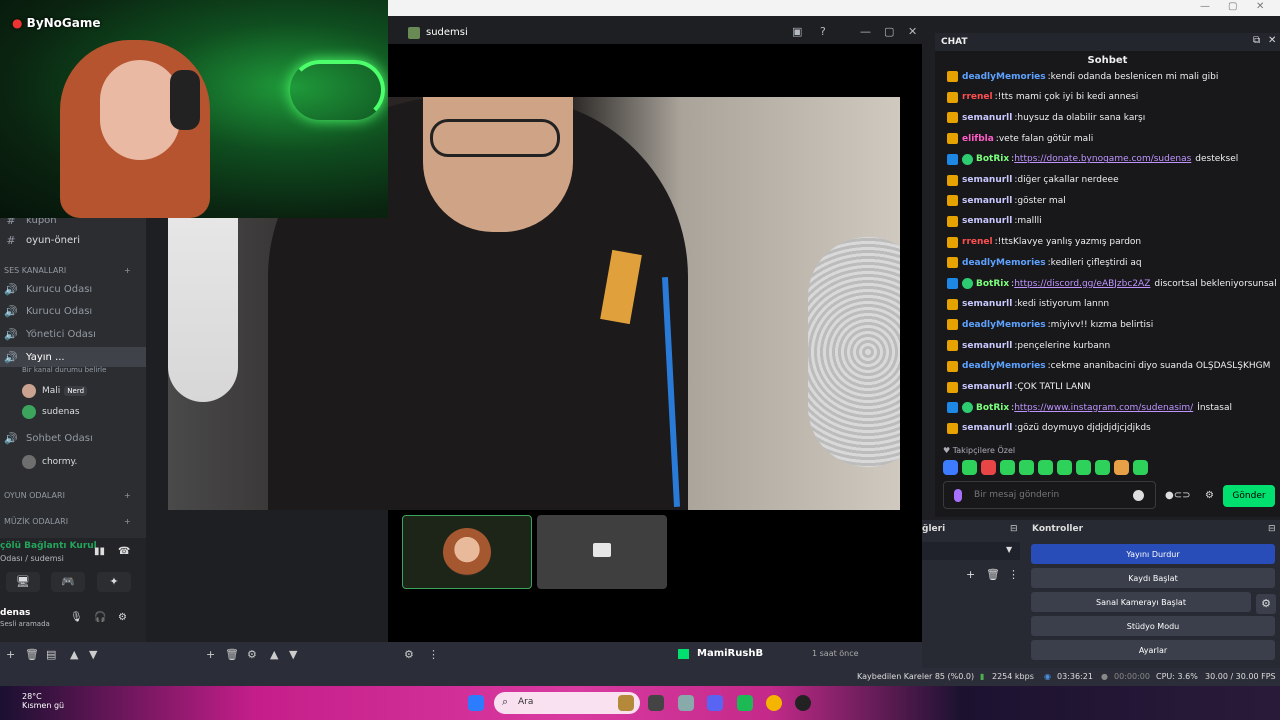 This screenshot has width=1280, height=720. Describe the element at coordinates (1153, 578) in the screenshot. I see `start-recording-button: Kaydı Başlat` at that location.